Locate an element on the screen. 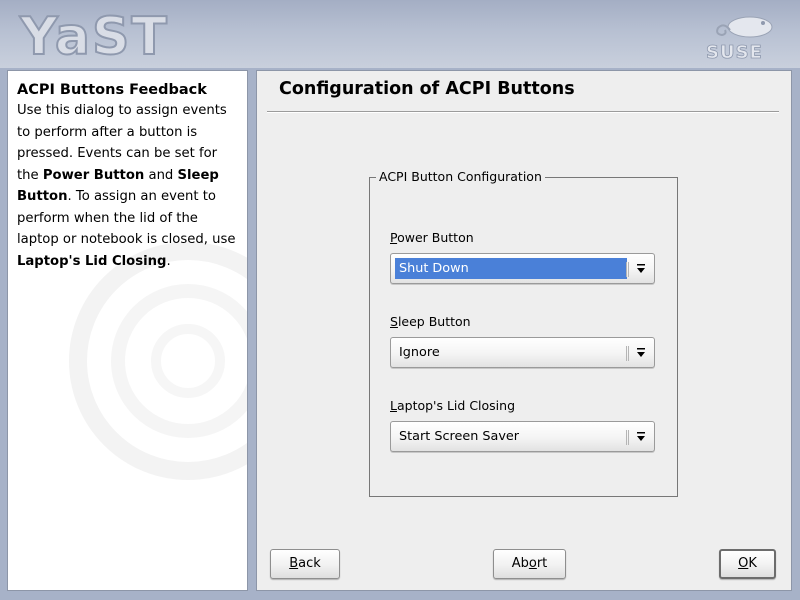 This screenshot has height=600, width=800. yast-logo: YaST is located at coordinates (93, 36).